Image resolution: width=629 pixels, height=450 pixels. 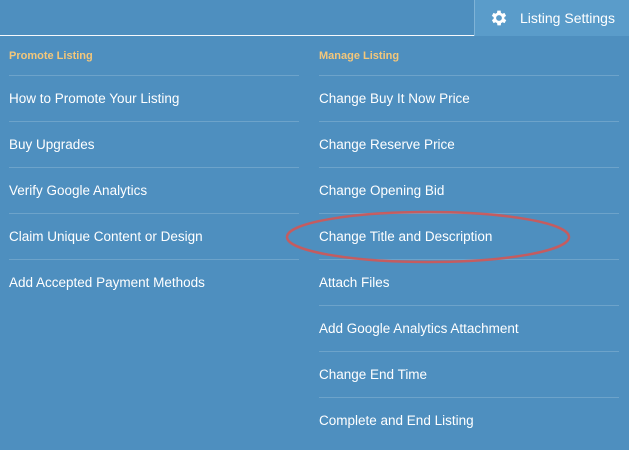 What do you see at coordinates (469, 56) in the screenshot?
I see `manage-listing-heading: Manage Listing` at bounding box center [469, 56].